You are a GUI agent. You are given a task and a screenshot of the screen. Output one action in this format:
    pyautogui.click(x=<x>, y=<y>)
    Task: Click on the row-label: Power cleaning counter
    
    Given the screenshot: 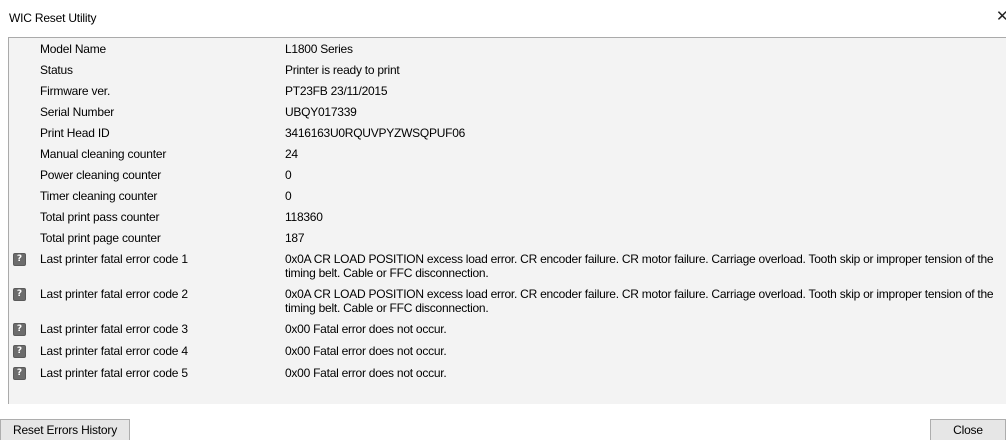 What is the action you would take?
    pyautogui.click(x=101, y=175)
    